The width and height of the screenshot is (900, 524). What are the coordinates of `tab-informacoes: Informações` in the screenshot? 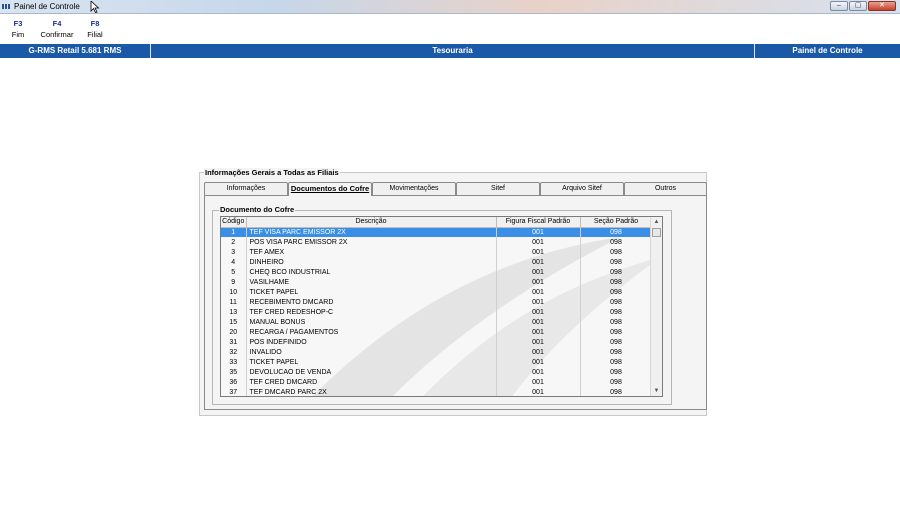 It's located at (246, 188).